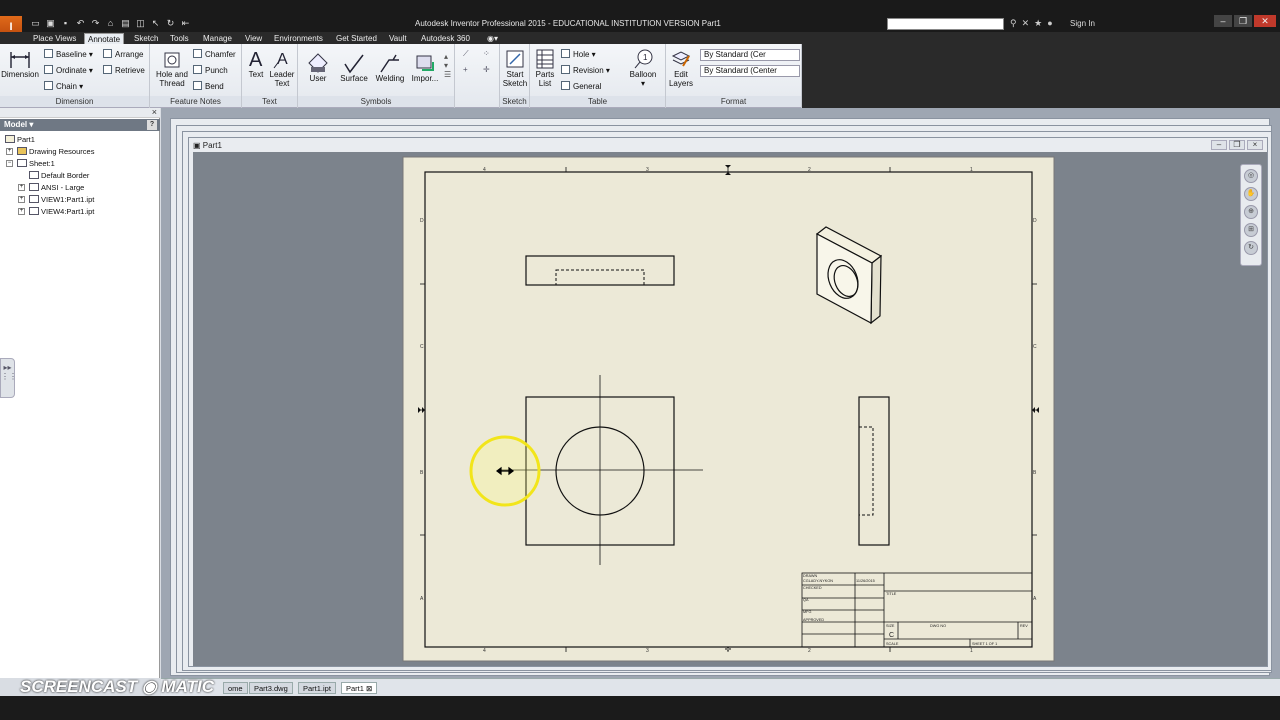 The height and width of the screenshot is (720, 1280). What do you see at coordinates (317, 688) in the screenshot?
I see `doc-tab-part1-ipt: Part1.ipt` at bounding box center [317, 688].